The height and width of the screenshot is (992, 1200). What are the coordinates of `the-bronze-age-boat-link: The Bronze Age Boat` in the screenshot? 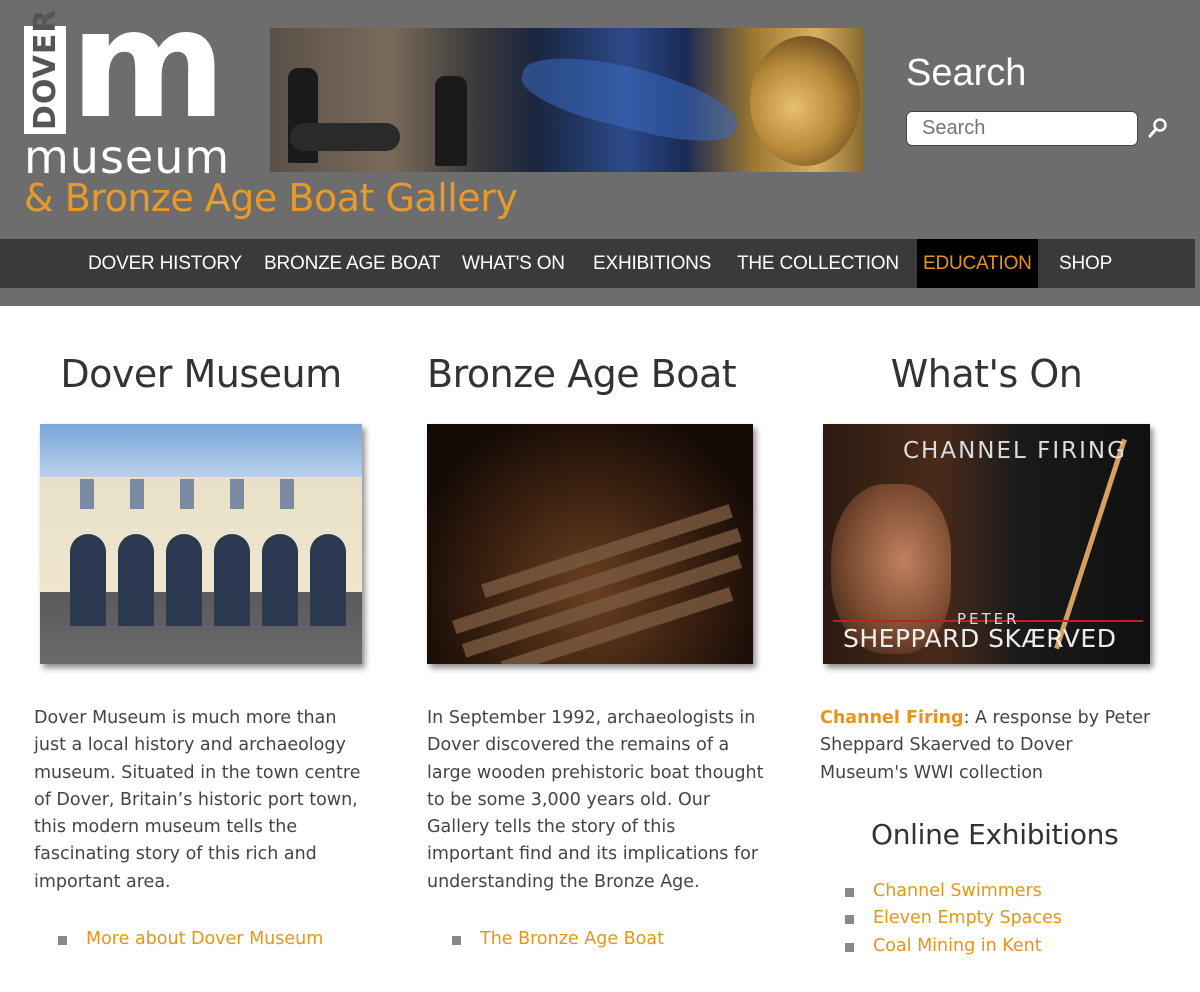 It's located at (572, 939).